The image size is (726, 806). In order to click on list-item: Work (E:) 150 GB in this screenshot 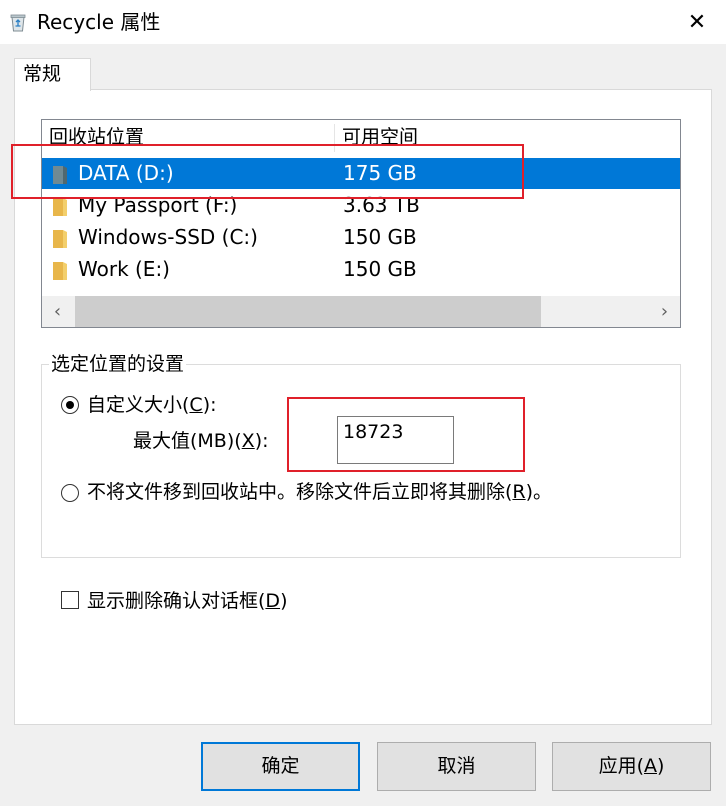, I will do `click(361, 269)`.